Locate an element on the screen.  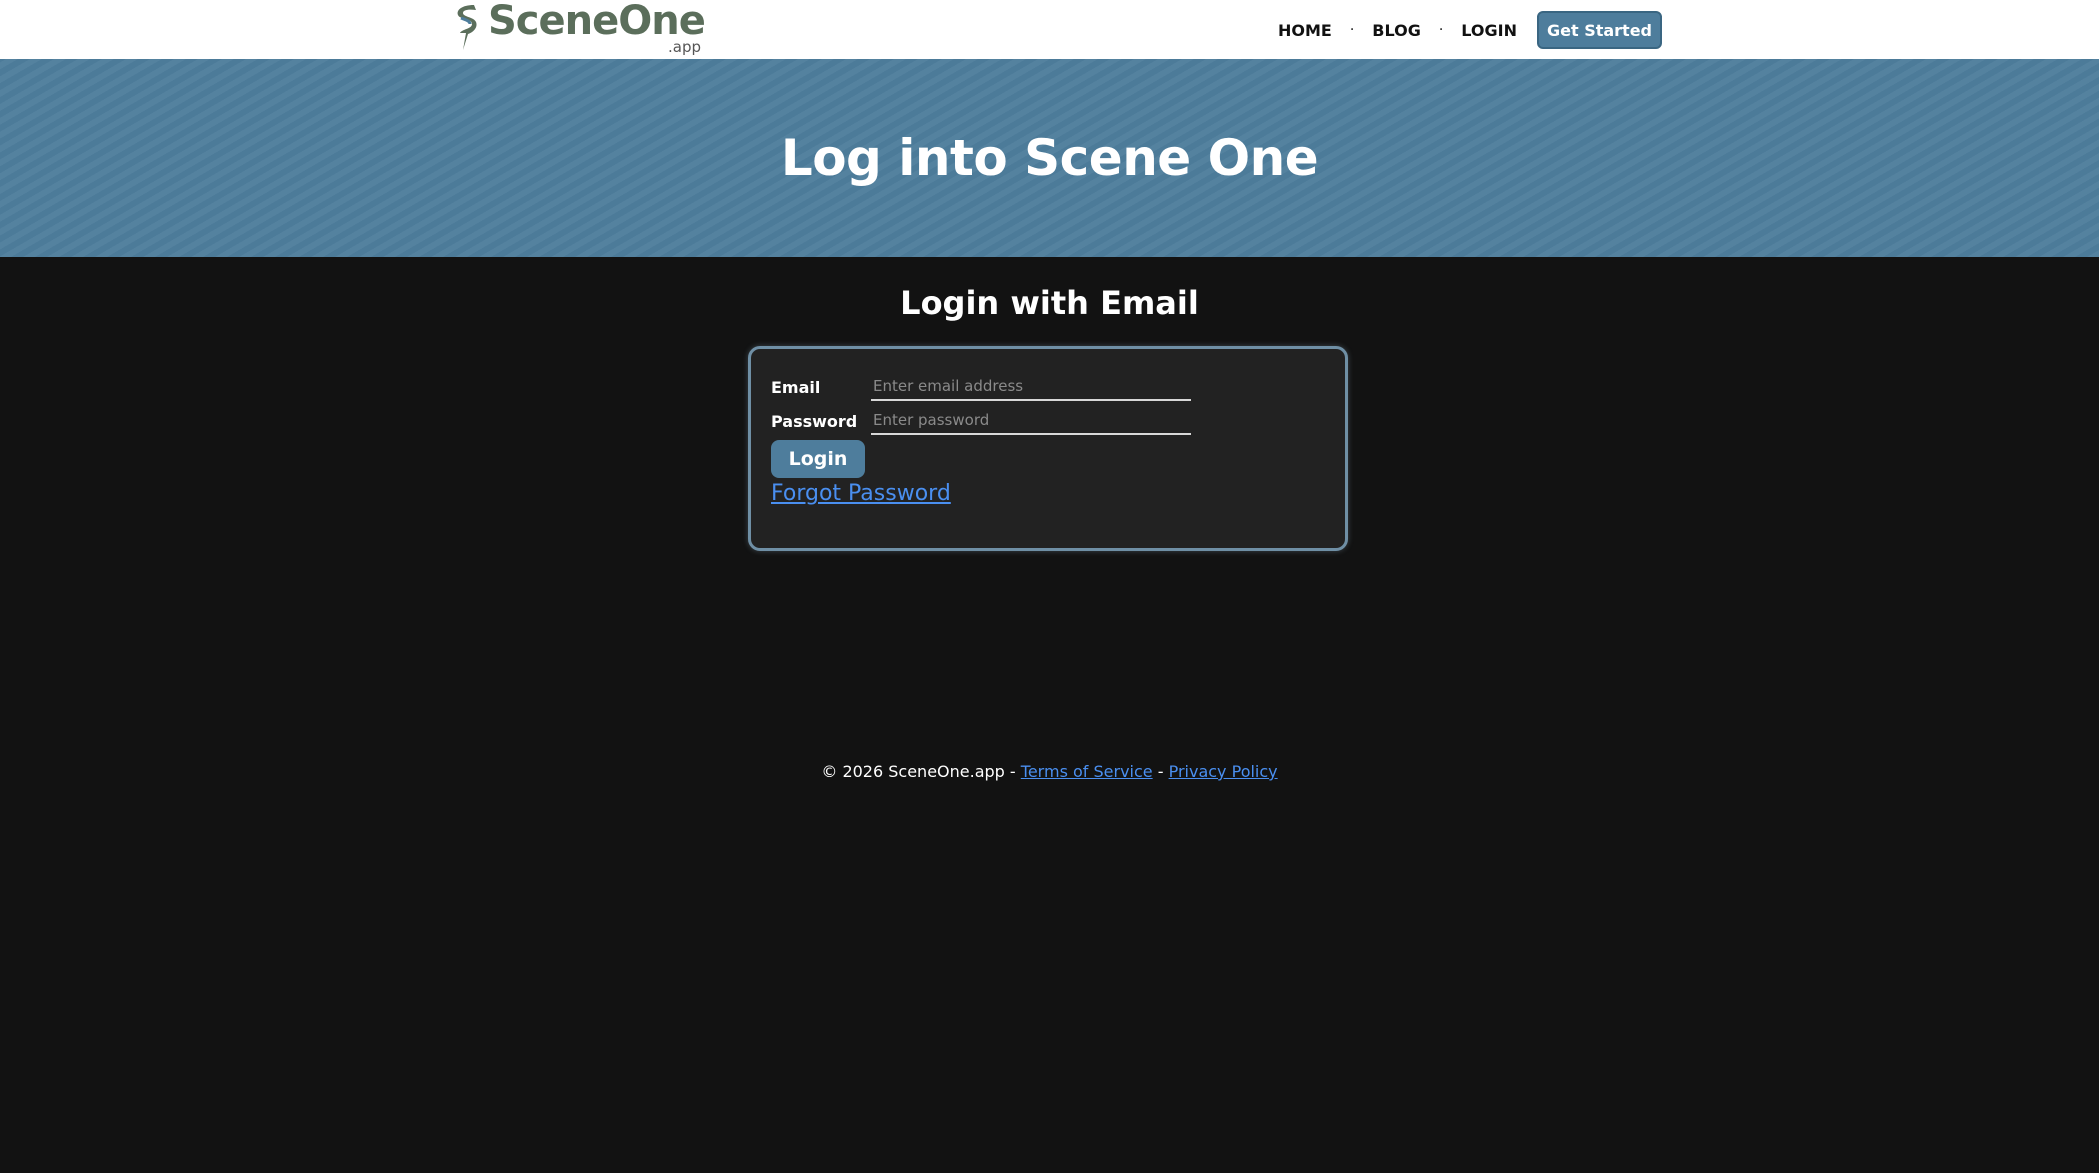
email-input is located at coordinates (1031, 385).